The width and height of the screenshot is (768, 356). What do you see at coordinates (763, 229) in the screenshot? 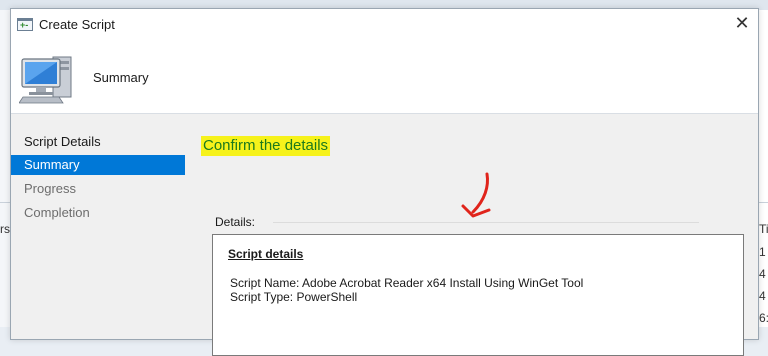
I see `background-column-fragment: Ti` at bounding box center [763, 229].